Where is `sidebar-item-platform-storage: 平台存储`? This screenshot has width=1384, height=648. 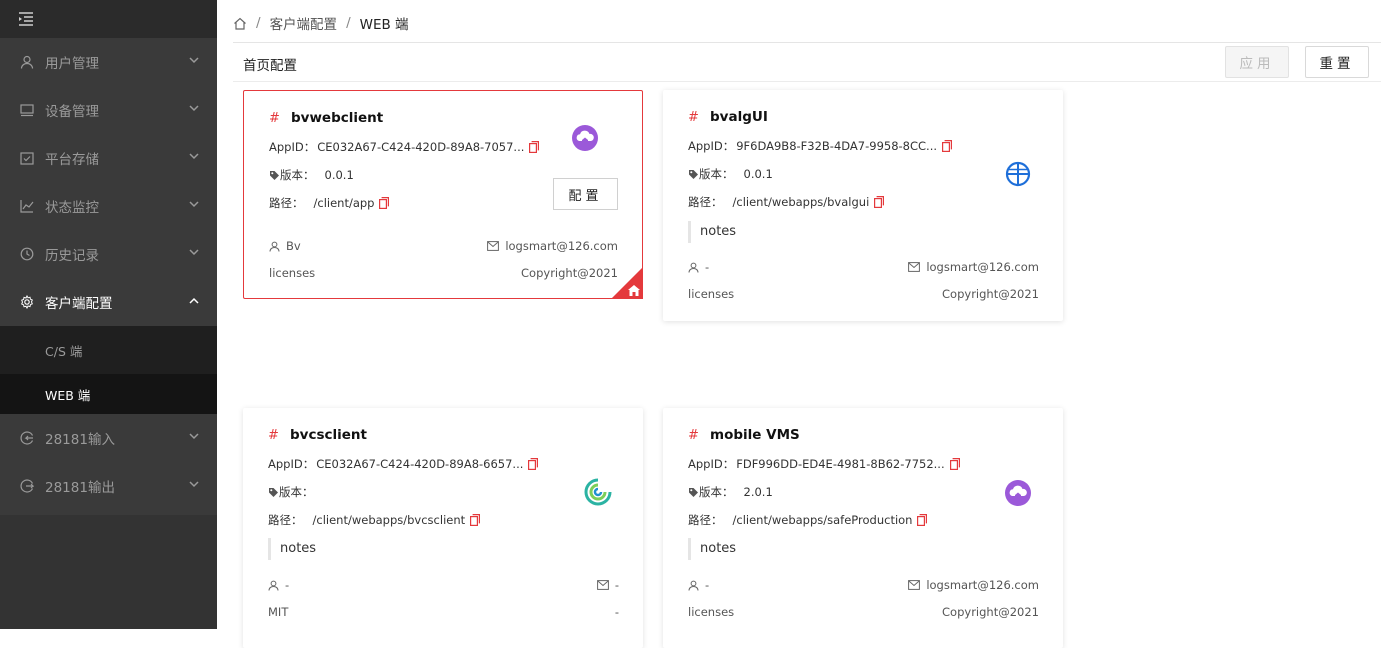 sidebar-item-platform-storage: 平台存储 is located at coordinates (108, 158).